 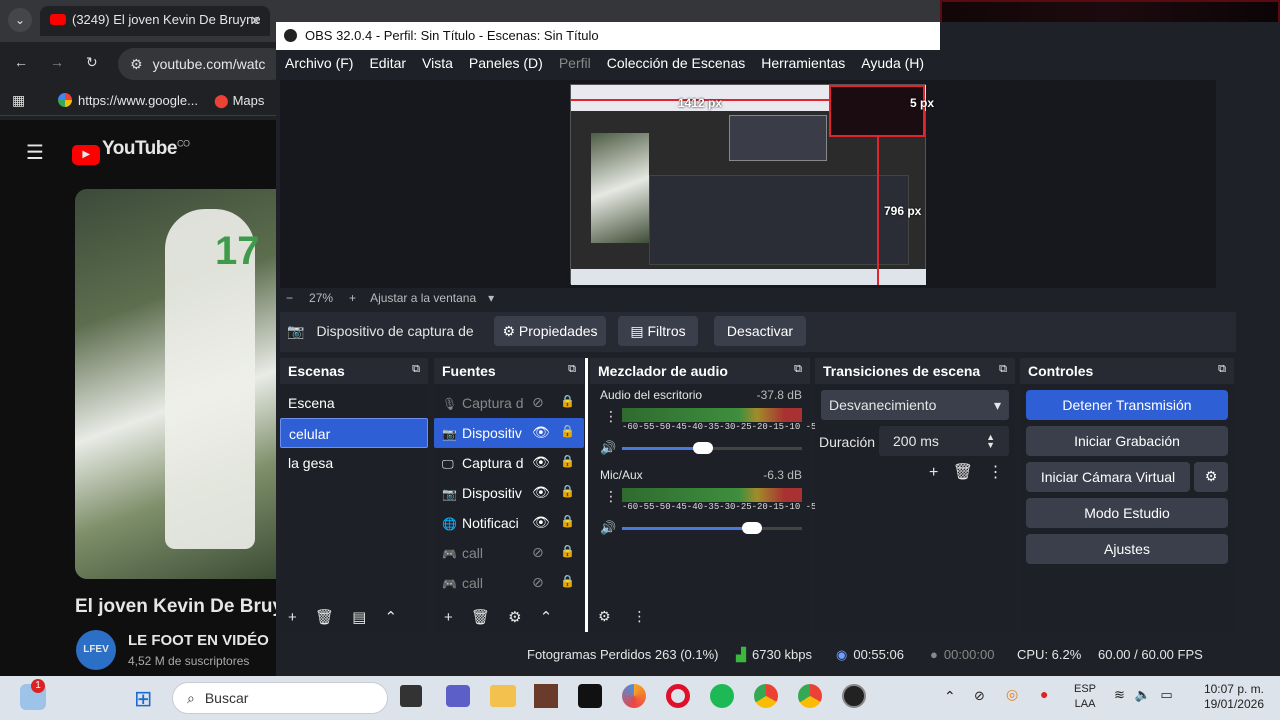 What do you see at coordinates (96, 650) in the screenshot?
I see `channel-avatar: LFEV` at bounding box center [96, 650].